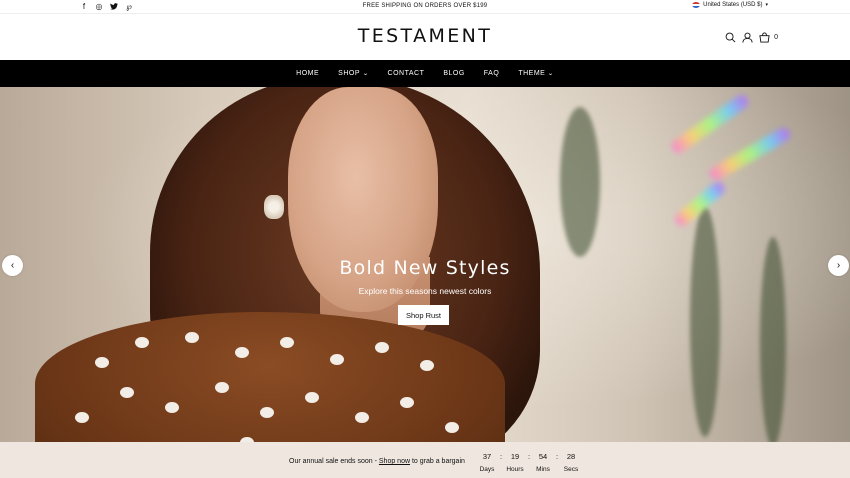 Image resolution: width=850 pixels, height=478 pixels. I want to click on nav-item-blog: BLOG, so click(454, 73).